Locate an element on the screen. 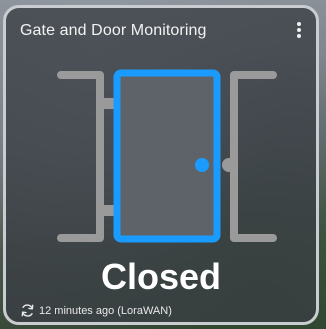 This screenshot has width=326, height=329. lower-hinge is located at coordinates (107, 210).